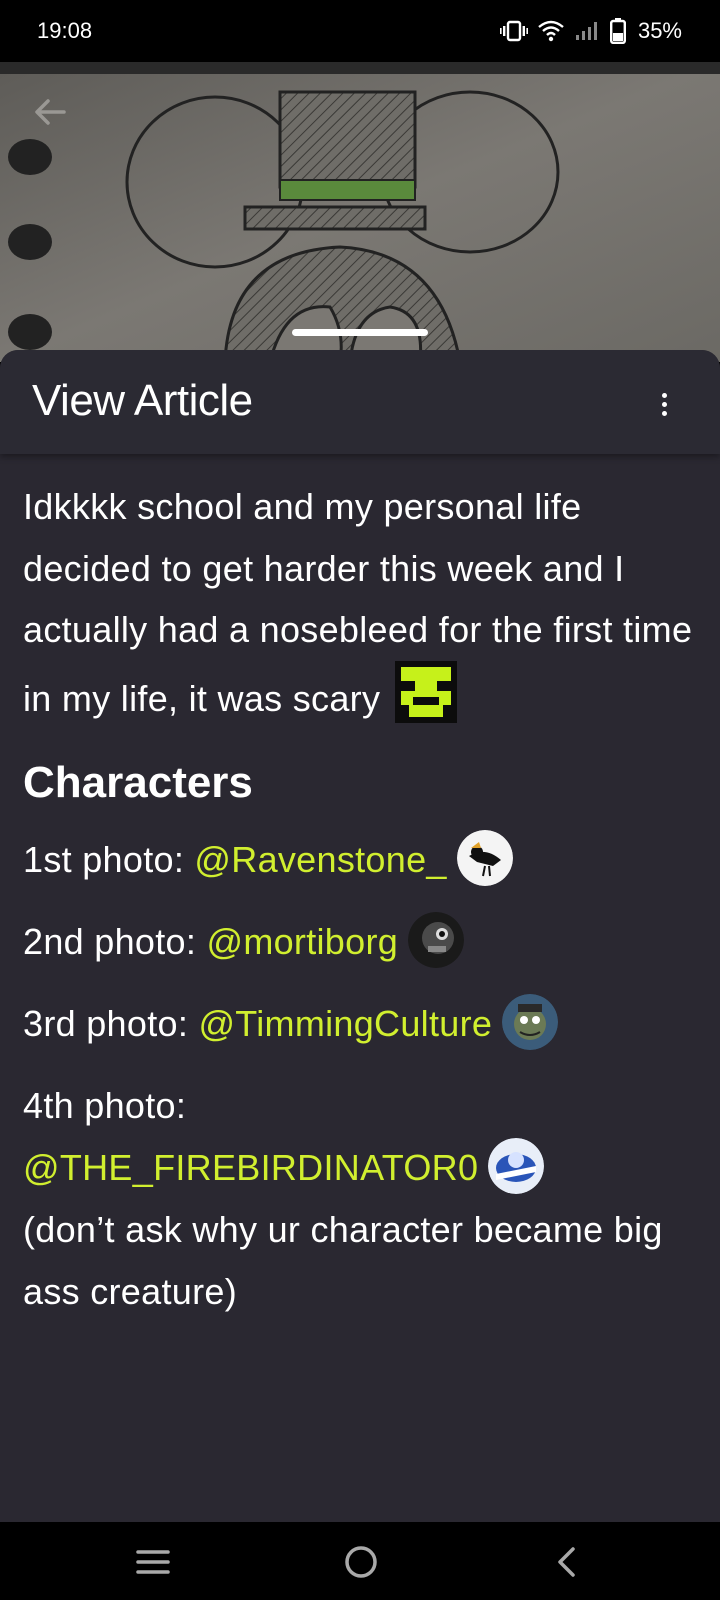  I want to click on character-line-1: 1st photo: @Ravenstone_, so click(359, 860).